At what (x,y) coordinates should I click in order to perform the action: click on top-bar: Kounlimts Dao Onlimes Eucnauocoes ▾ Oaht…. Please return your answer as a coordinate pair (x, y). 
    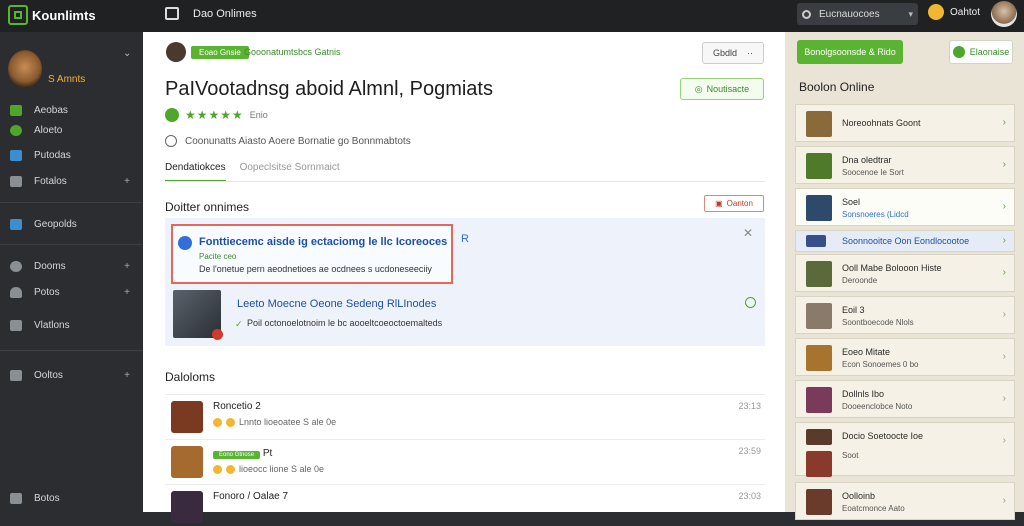
    Looking at the image, I should click on (512, 16).